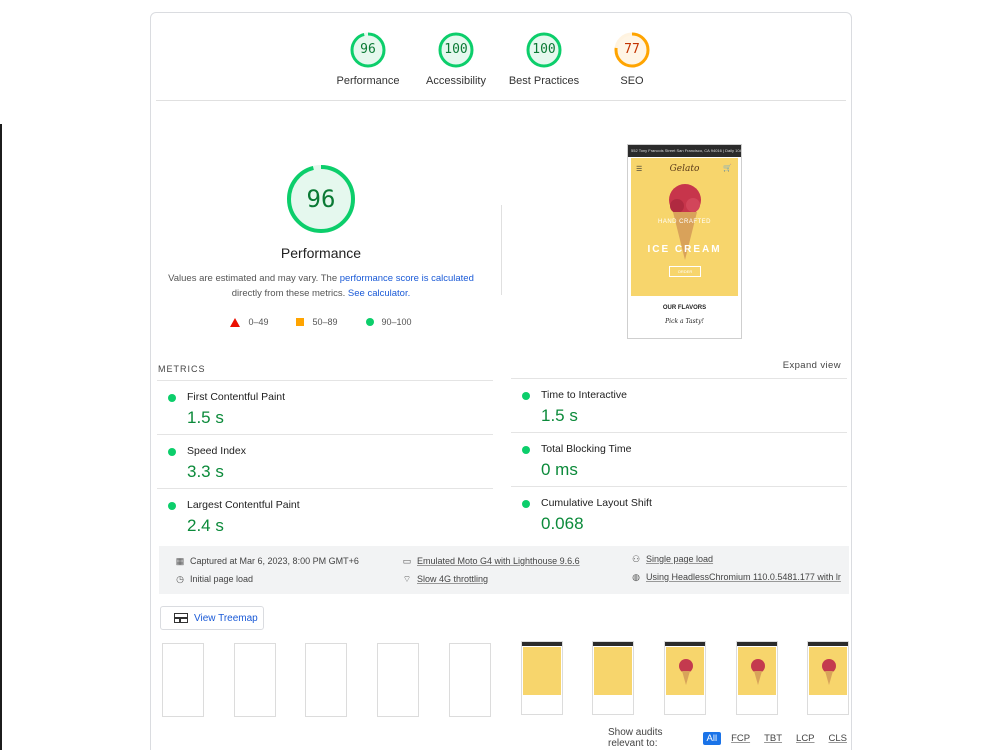  I want to click on legend-label: 0–49, so click(258, 322).